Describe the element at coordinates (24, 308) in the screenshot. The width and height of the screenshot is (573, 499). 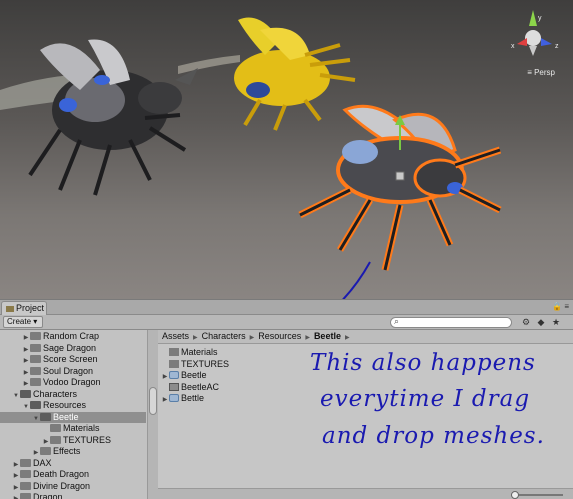
I see `tab-project: Project` at that location.